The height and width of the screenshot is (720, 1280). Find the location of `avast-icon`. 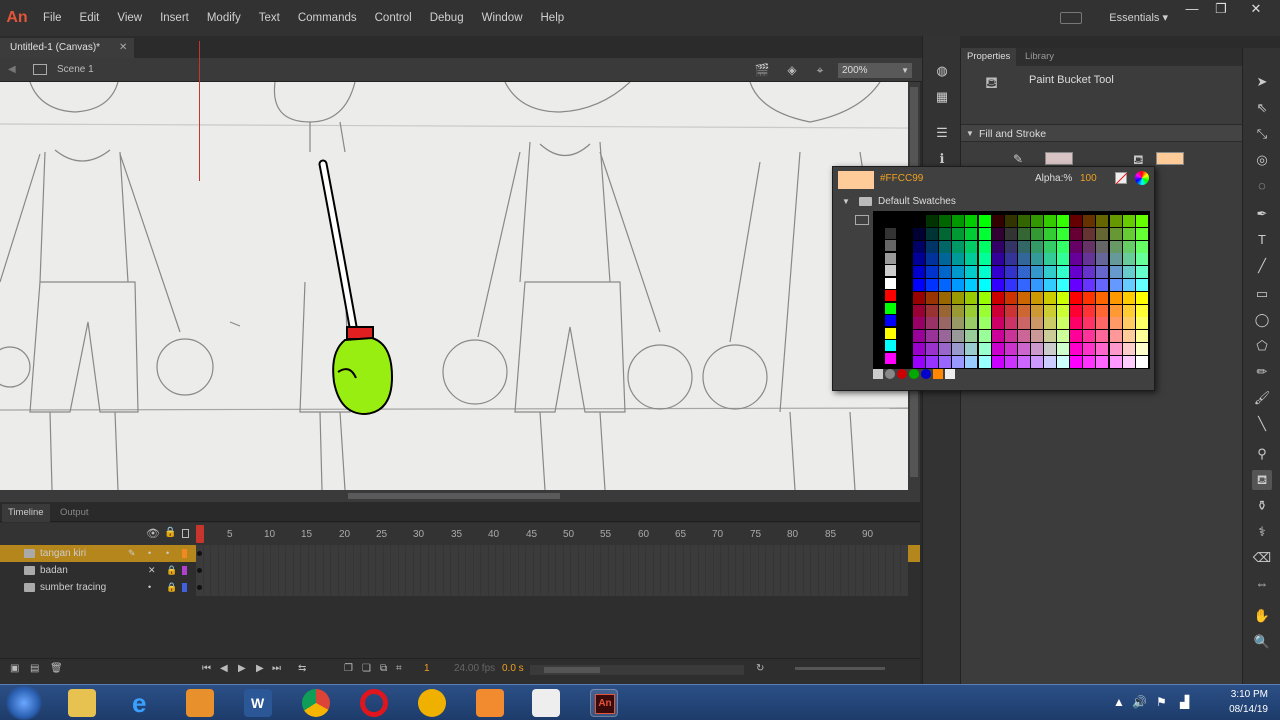

avast-icon is located at coordinates (432, 703).